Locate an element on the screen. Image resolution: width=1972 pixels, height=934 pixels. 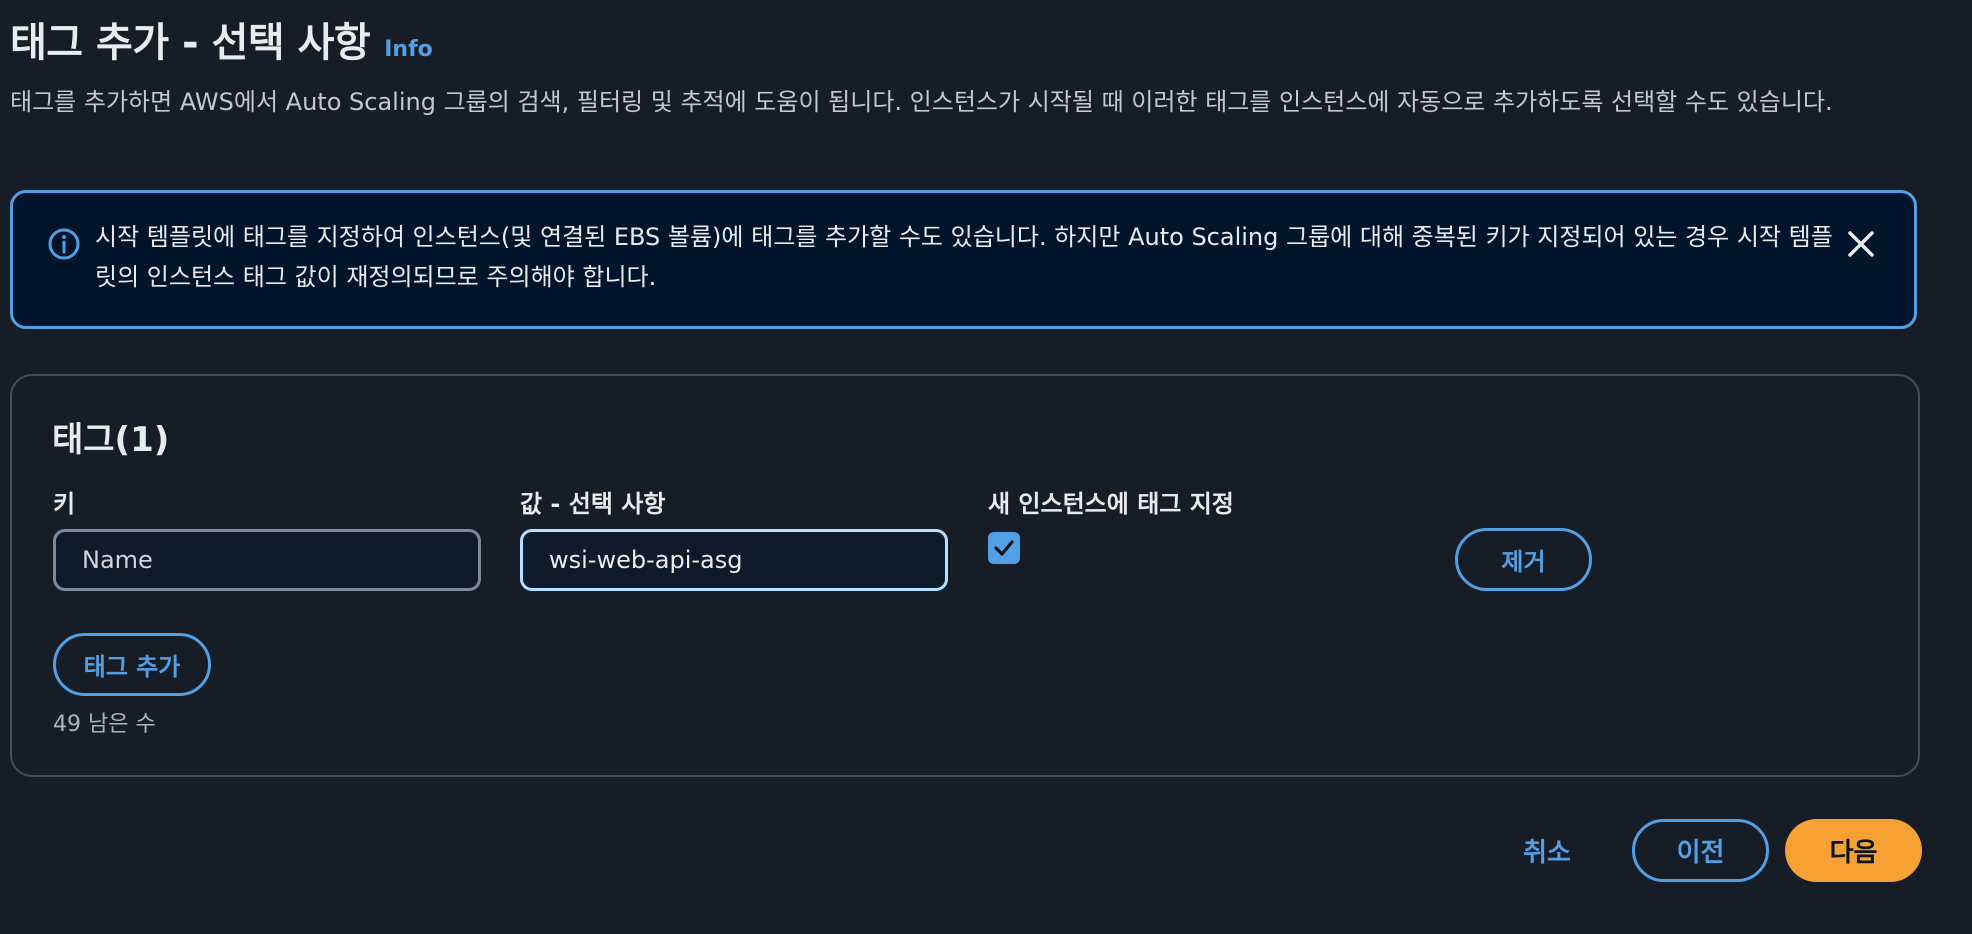
propagate-label: 새 인스턴스에 태그 지정 is located at coordinates (1111, 504).